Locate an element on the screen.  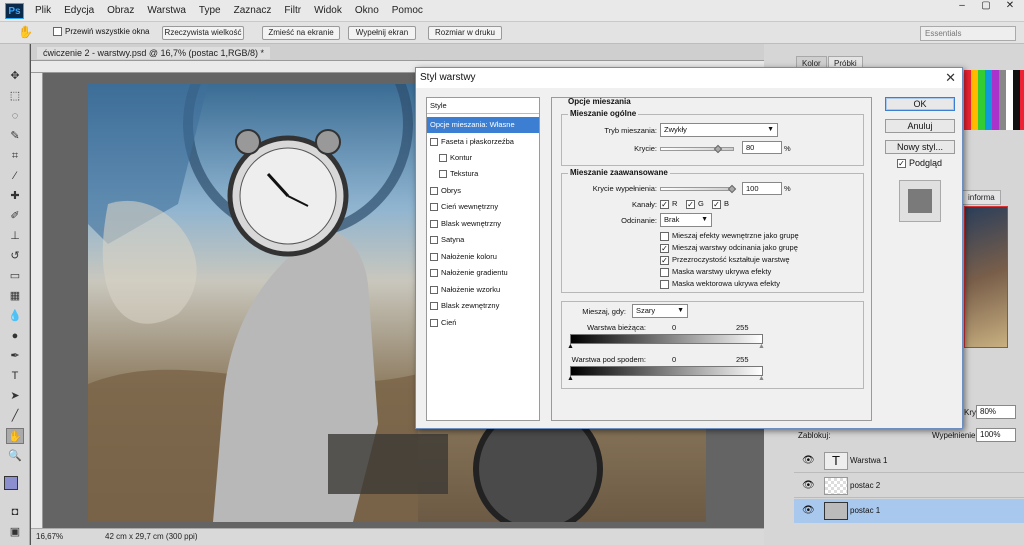
layer-mask-hides-effects-checkbox: Maska warstwy ukrywa efekty is located at coordinates (715, 272).